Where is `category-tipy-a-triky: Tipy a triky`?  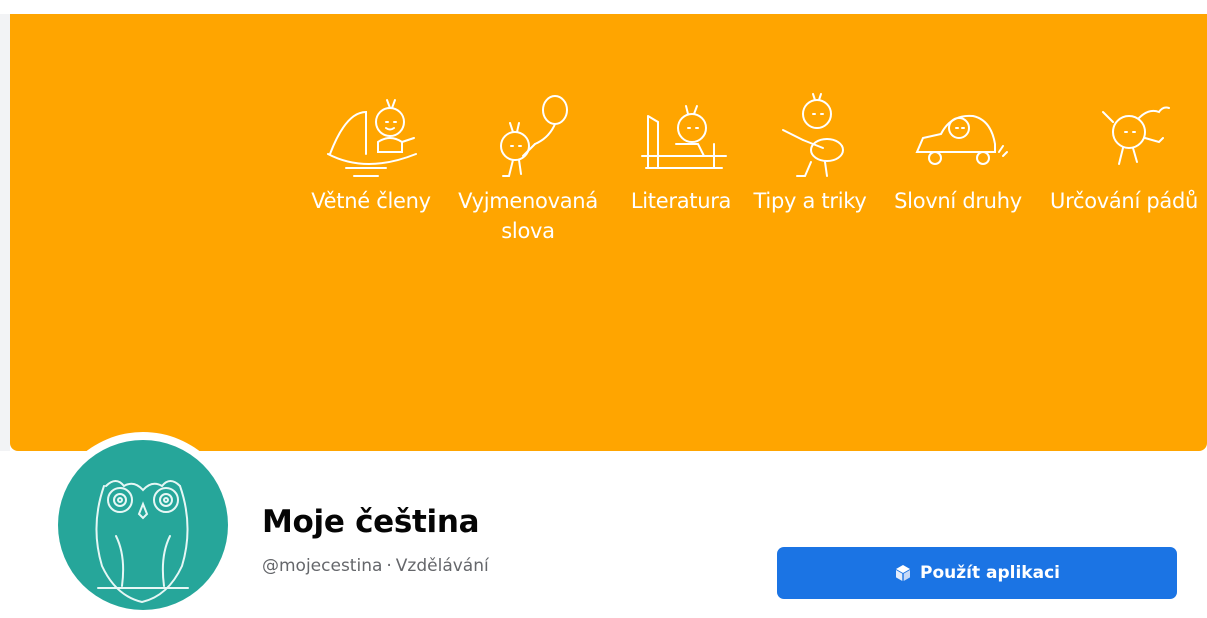 category-tipy-a-triky: Tipy a triky is located at coordinates (810, 154).